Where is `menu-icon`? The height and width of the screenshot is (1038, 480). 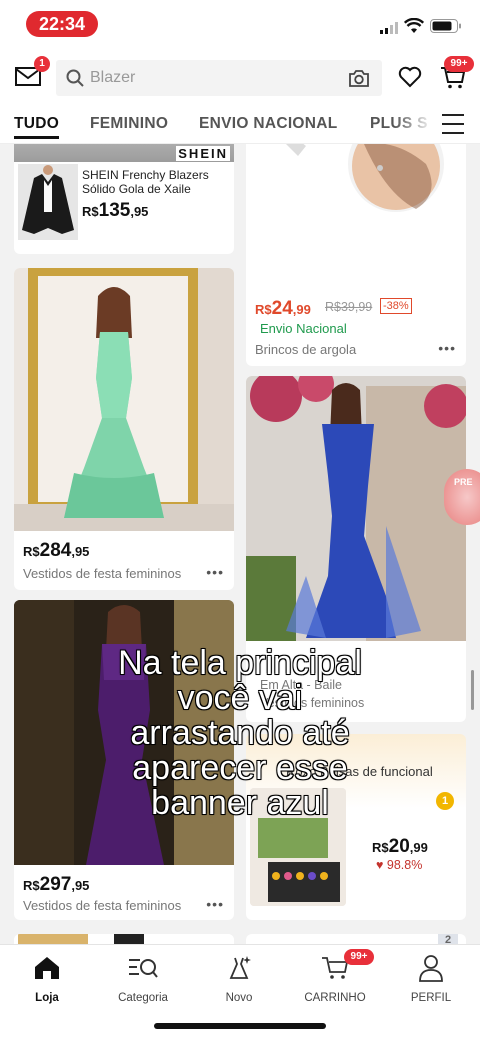 menu-icon is located at coordinates (453, 124).